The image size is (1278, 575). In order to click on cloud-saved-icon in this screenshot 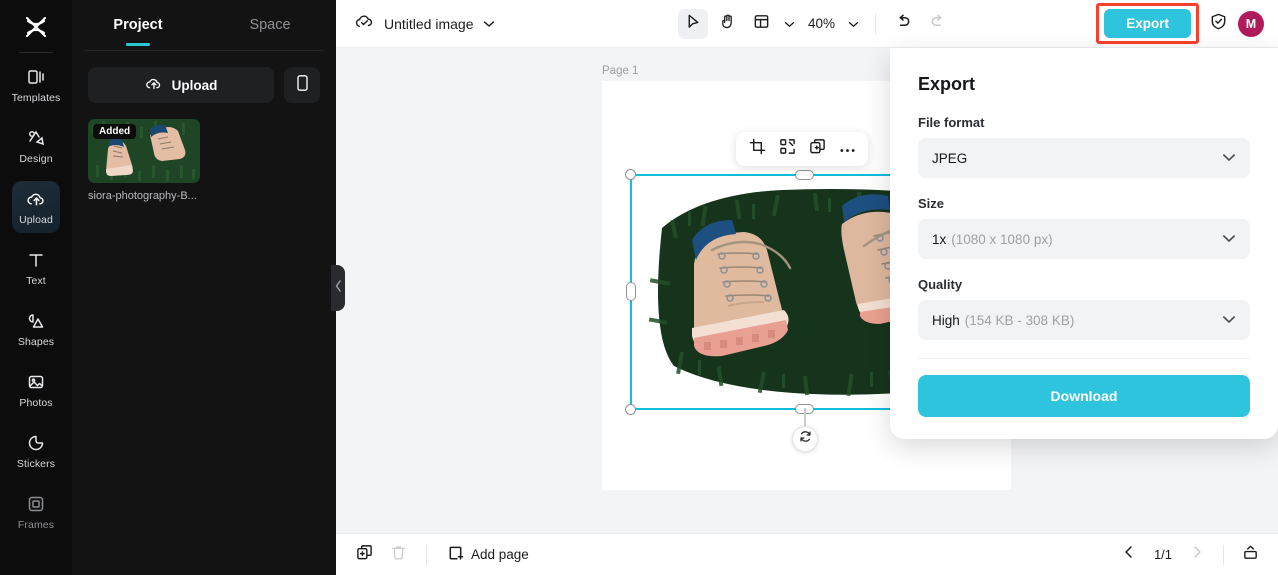, I will do `click(364, 24)`.